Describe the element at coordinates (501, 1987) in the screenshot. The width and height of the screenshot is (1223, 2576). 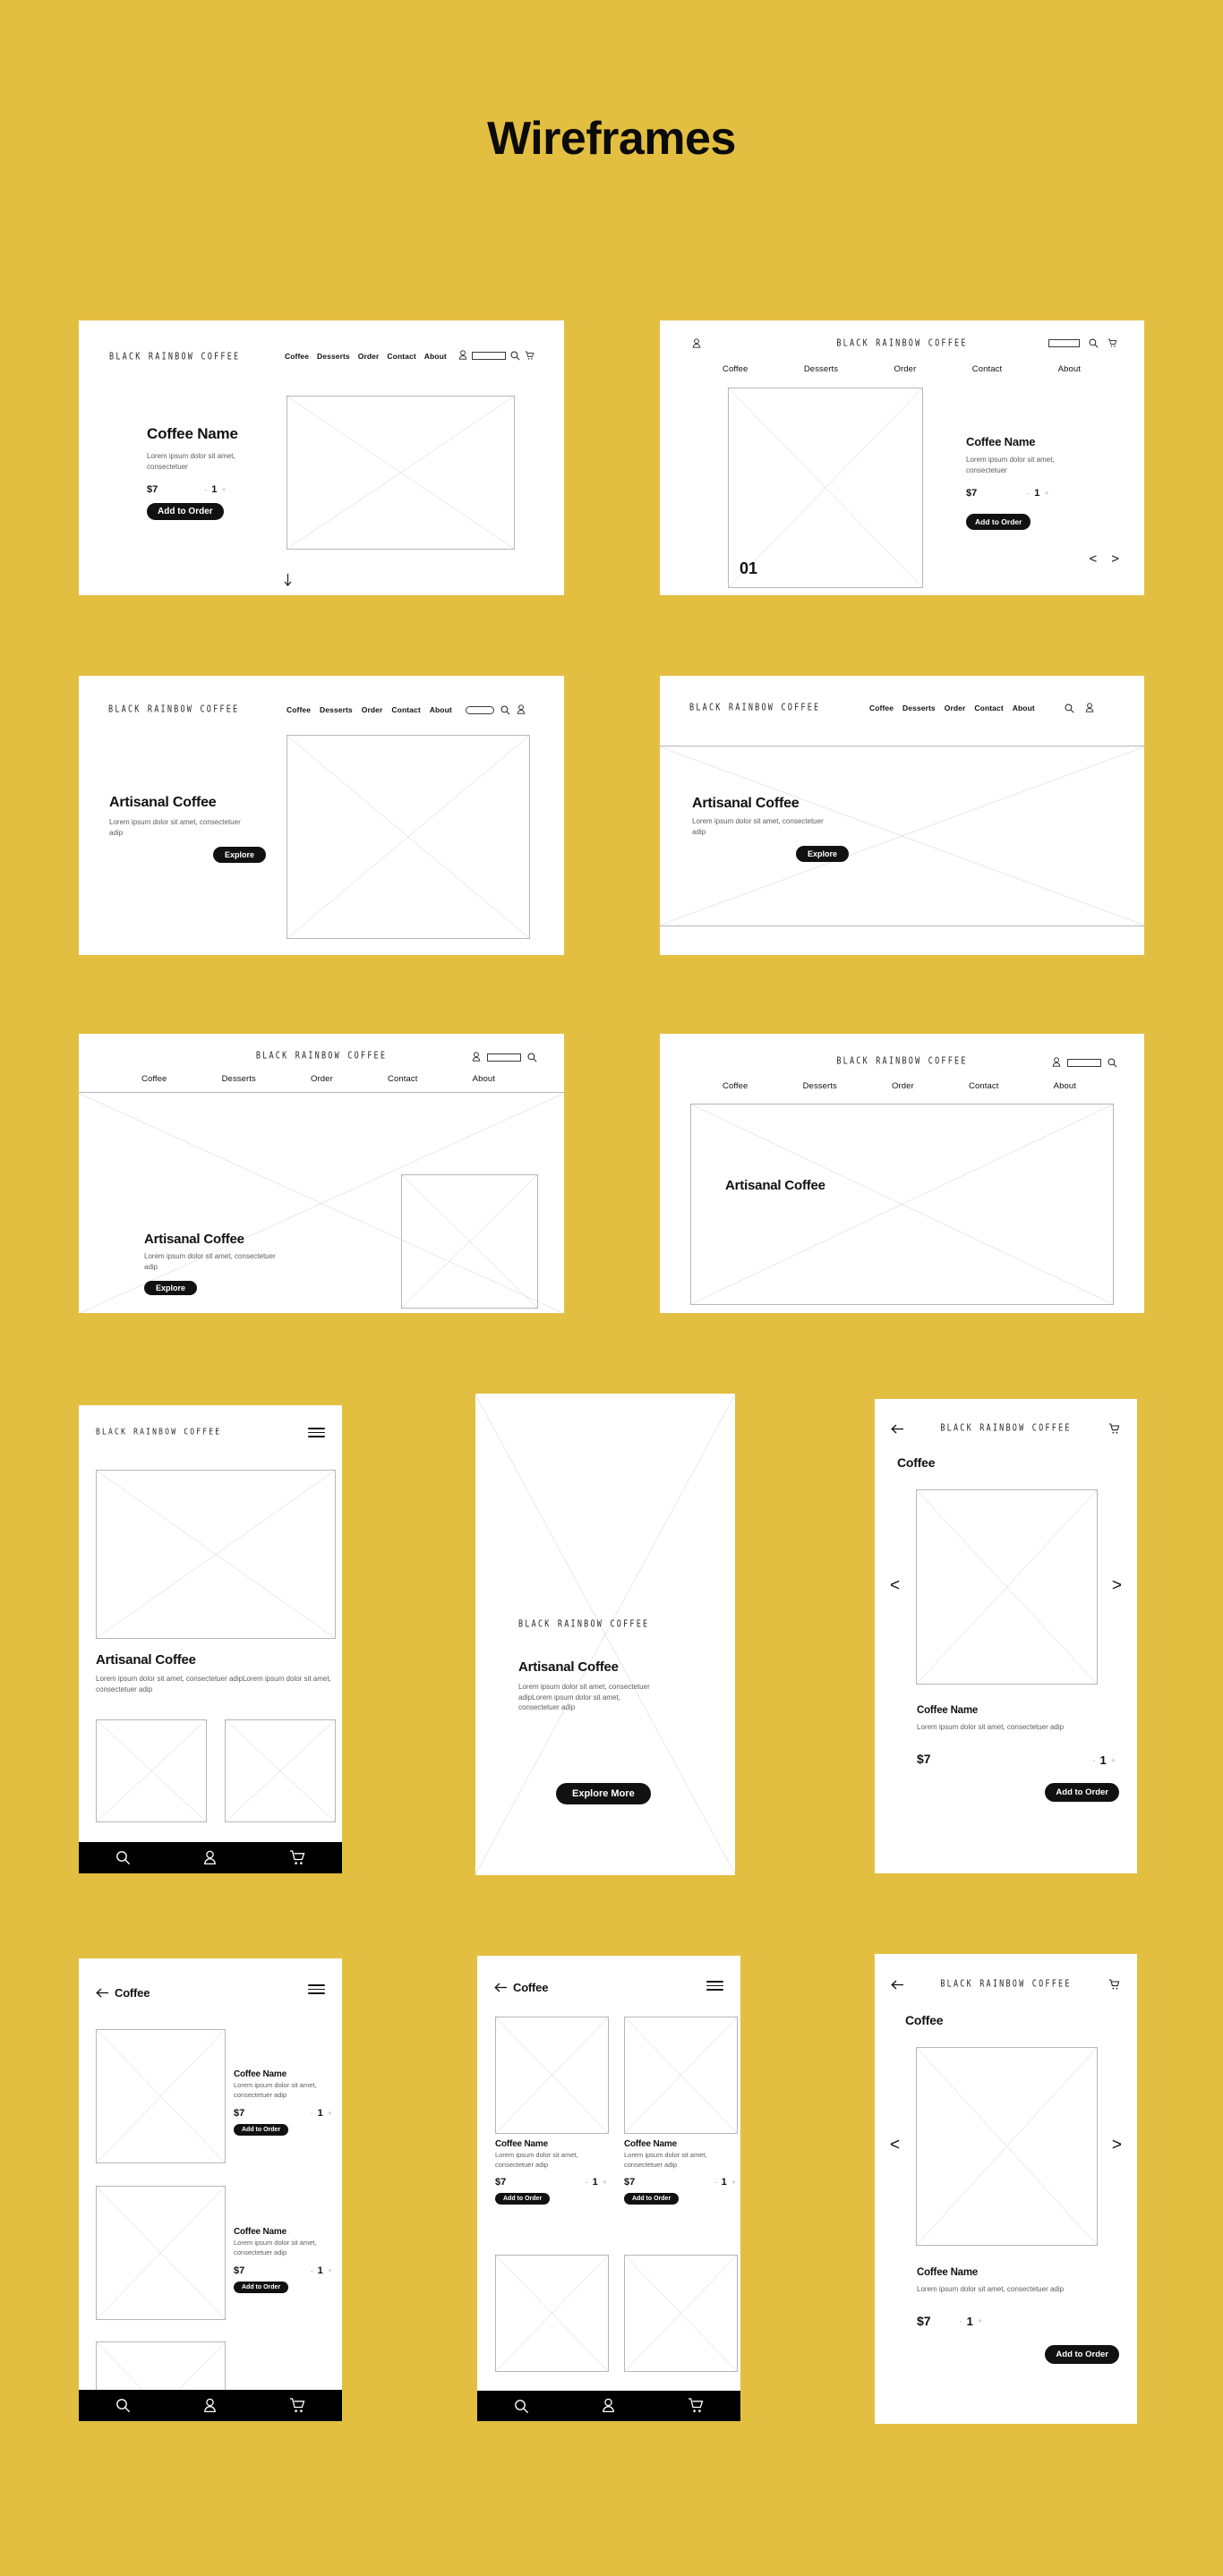
I see `back-arrow-icon` at that location.